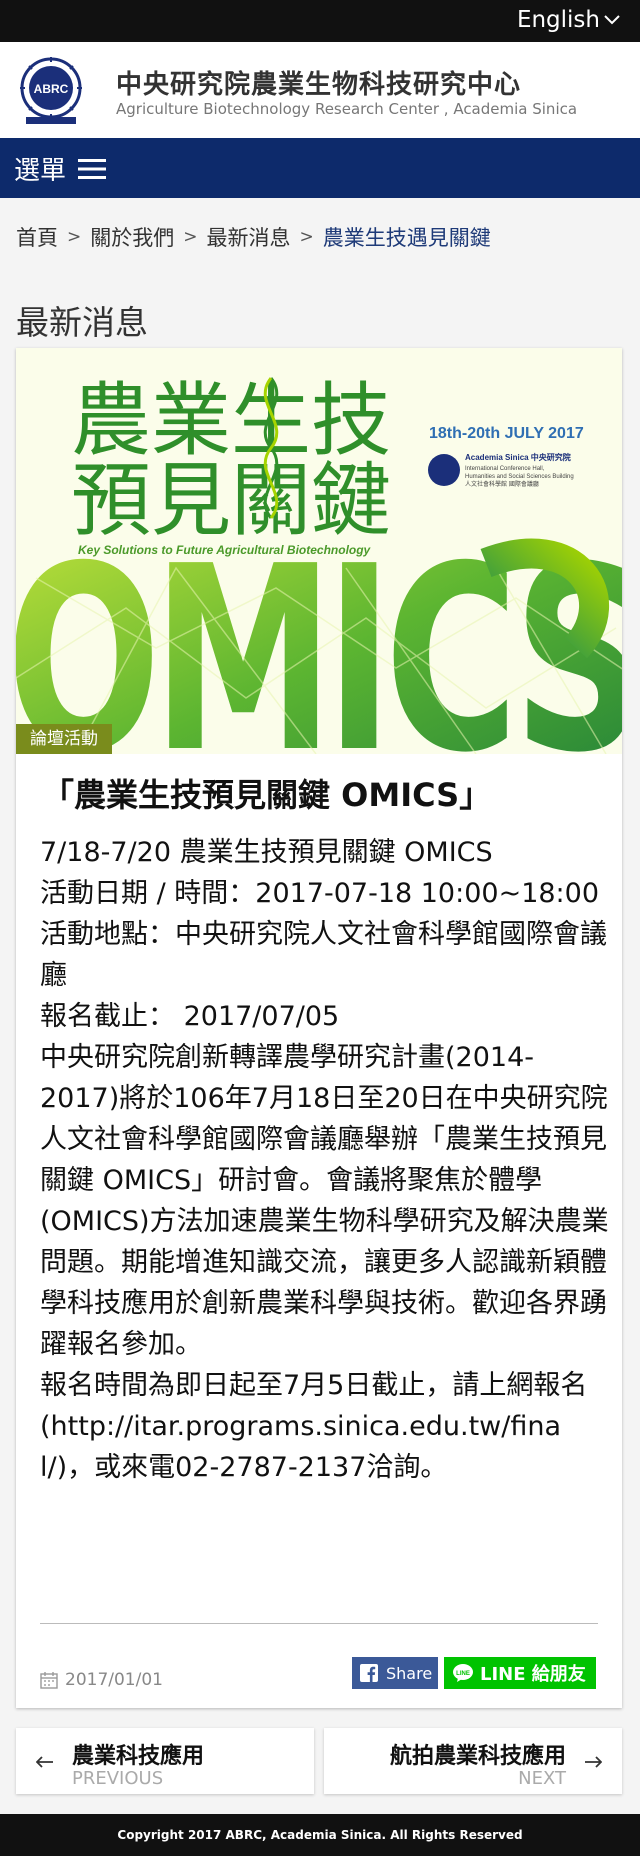 This screenshot has height=1856, width=640. I want to click on next-post-title: 航拍農業科技應用, so click(477, 1756).